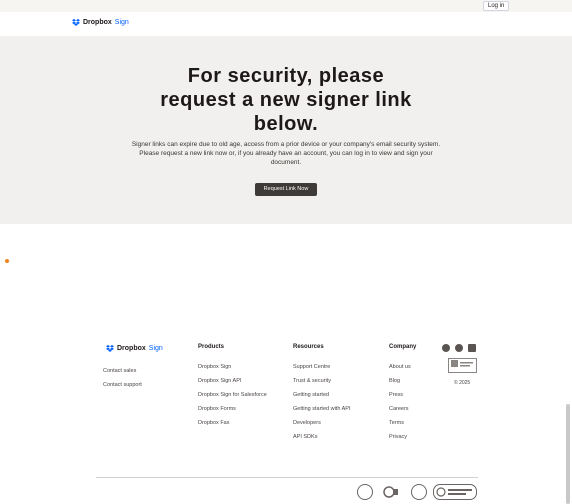 This screenshot has width=572, height=504. What do you see at coordinates (308, 347) in the screenshot?
I see `footer-heading: Resources` at bounding box center [308, 347].